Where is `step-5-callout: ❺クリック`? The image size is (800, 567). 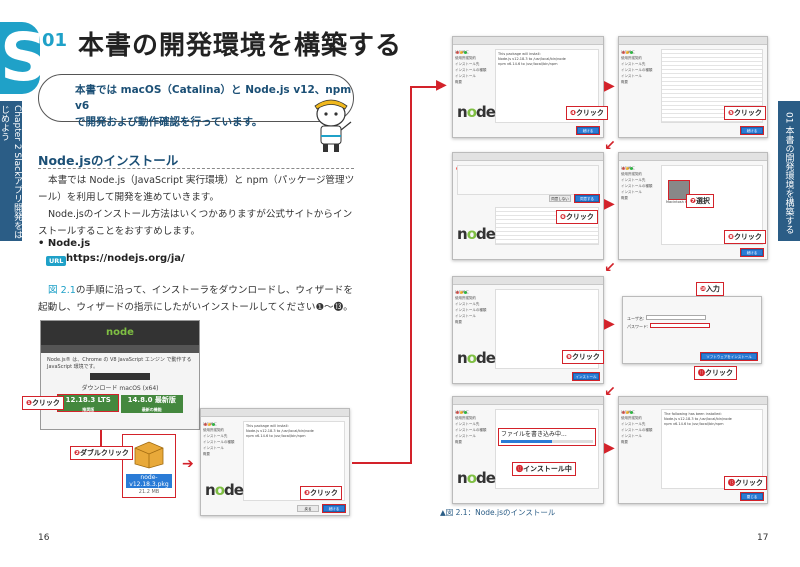 step-5-callout: ❺クリック is located at coordinates (745, 113).